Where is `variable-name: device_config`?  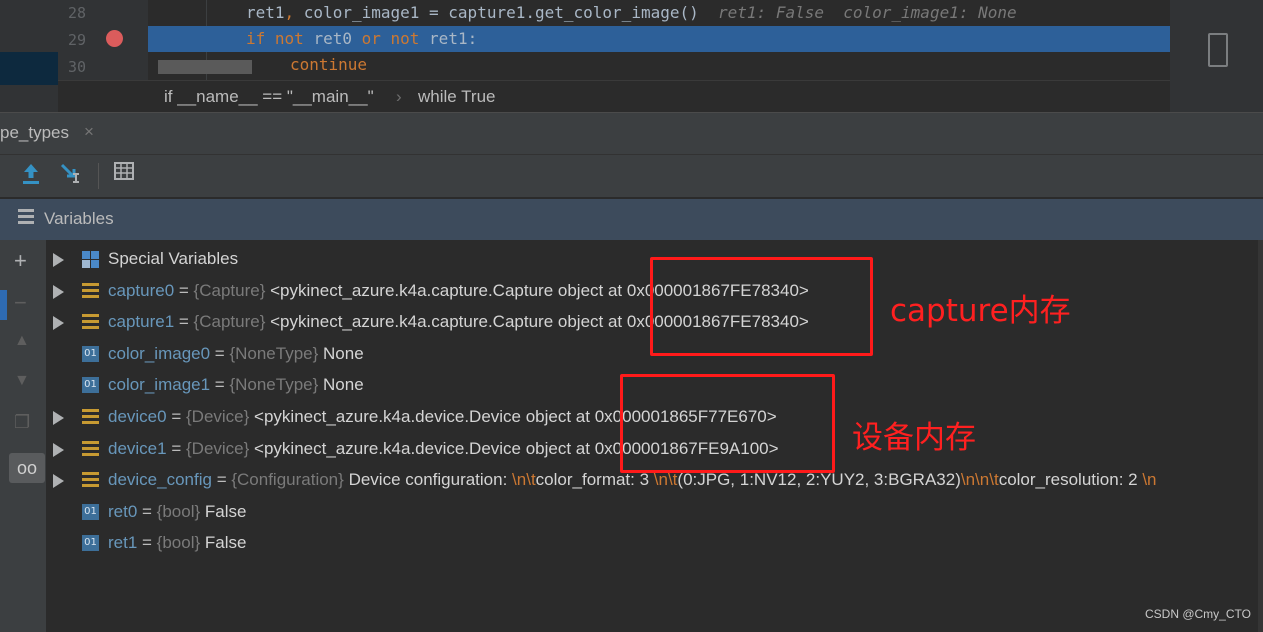 variable-name: device_config is located at coordinates (160, 480).